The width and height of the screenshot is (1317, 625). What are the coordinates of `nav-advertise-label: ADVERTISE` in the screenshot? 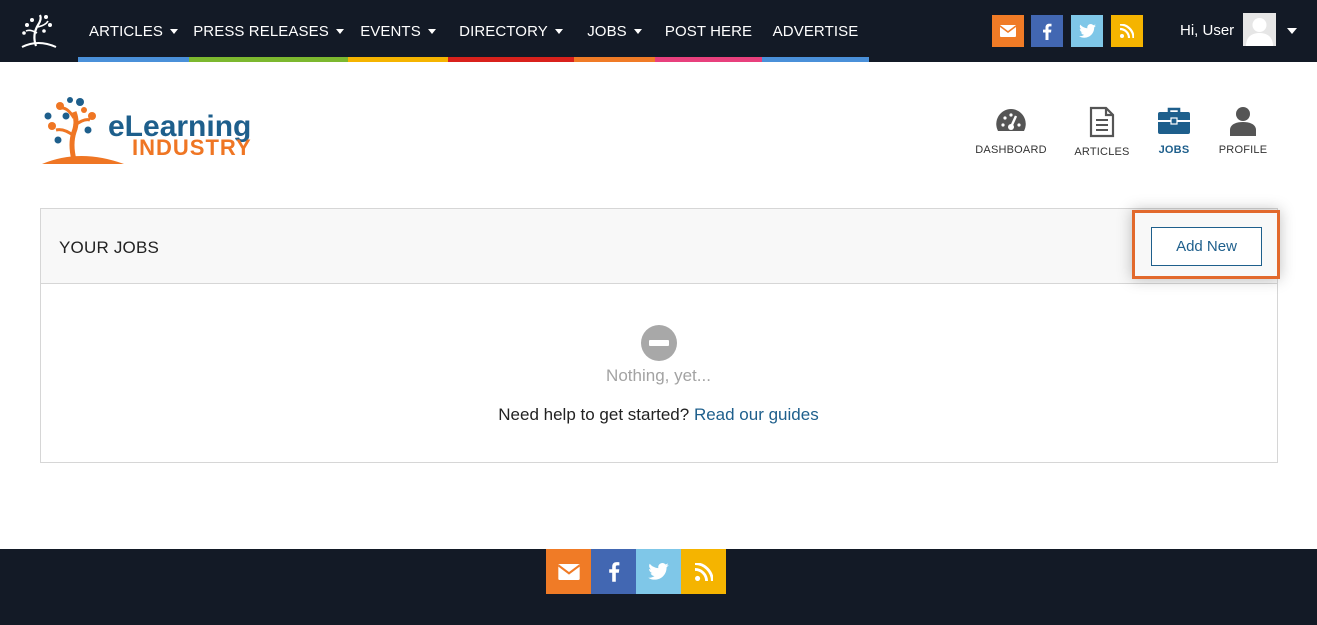 It's located at (815, 31).